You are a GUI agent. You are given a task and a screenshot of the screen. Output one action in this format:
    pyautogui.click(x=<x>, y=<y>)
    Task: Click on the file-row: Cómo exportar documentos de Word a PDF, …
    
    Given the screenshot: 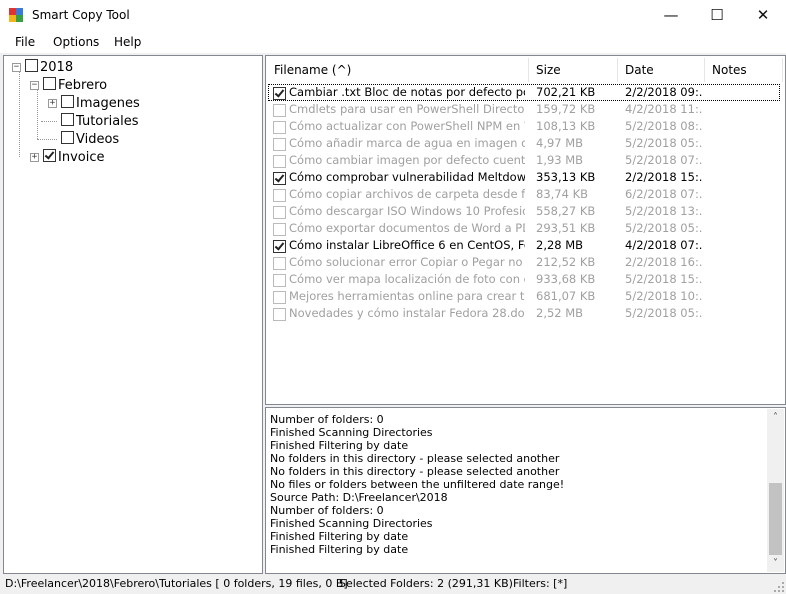 What is the action you would take?
    pyautogui.click(x=524, y=228)
    